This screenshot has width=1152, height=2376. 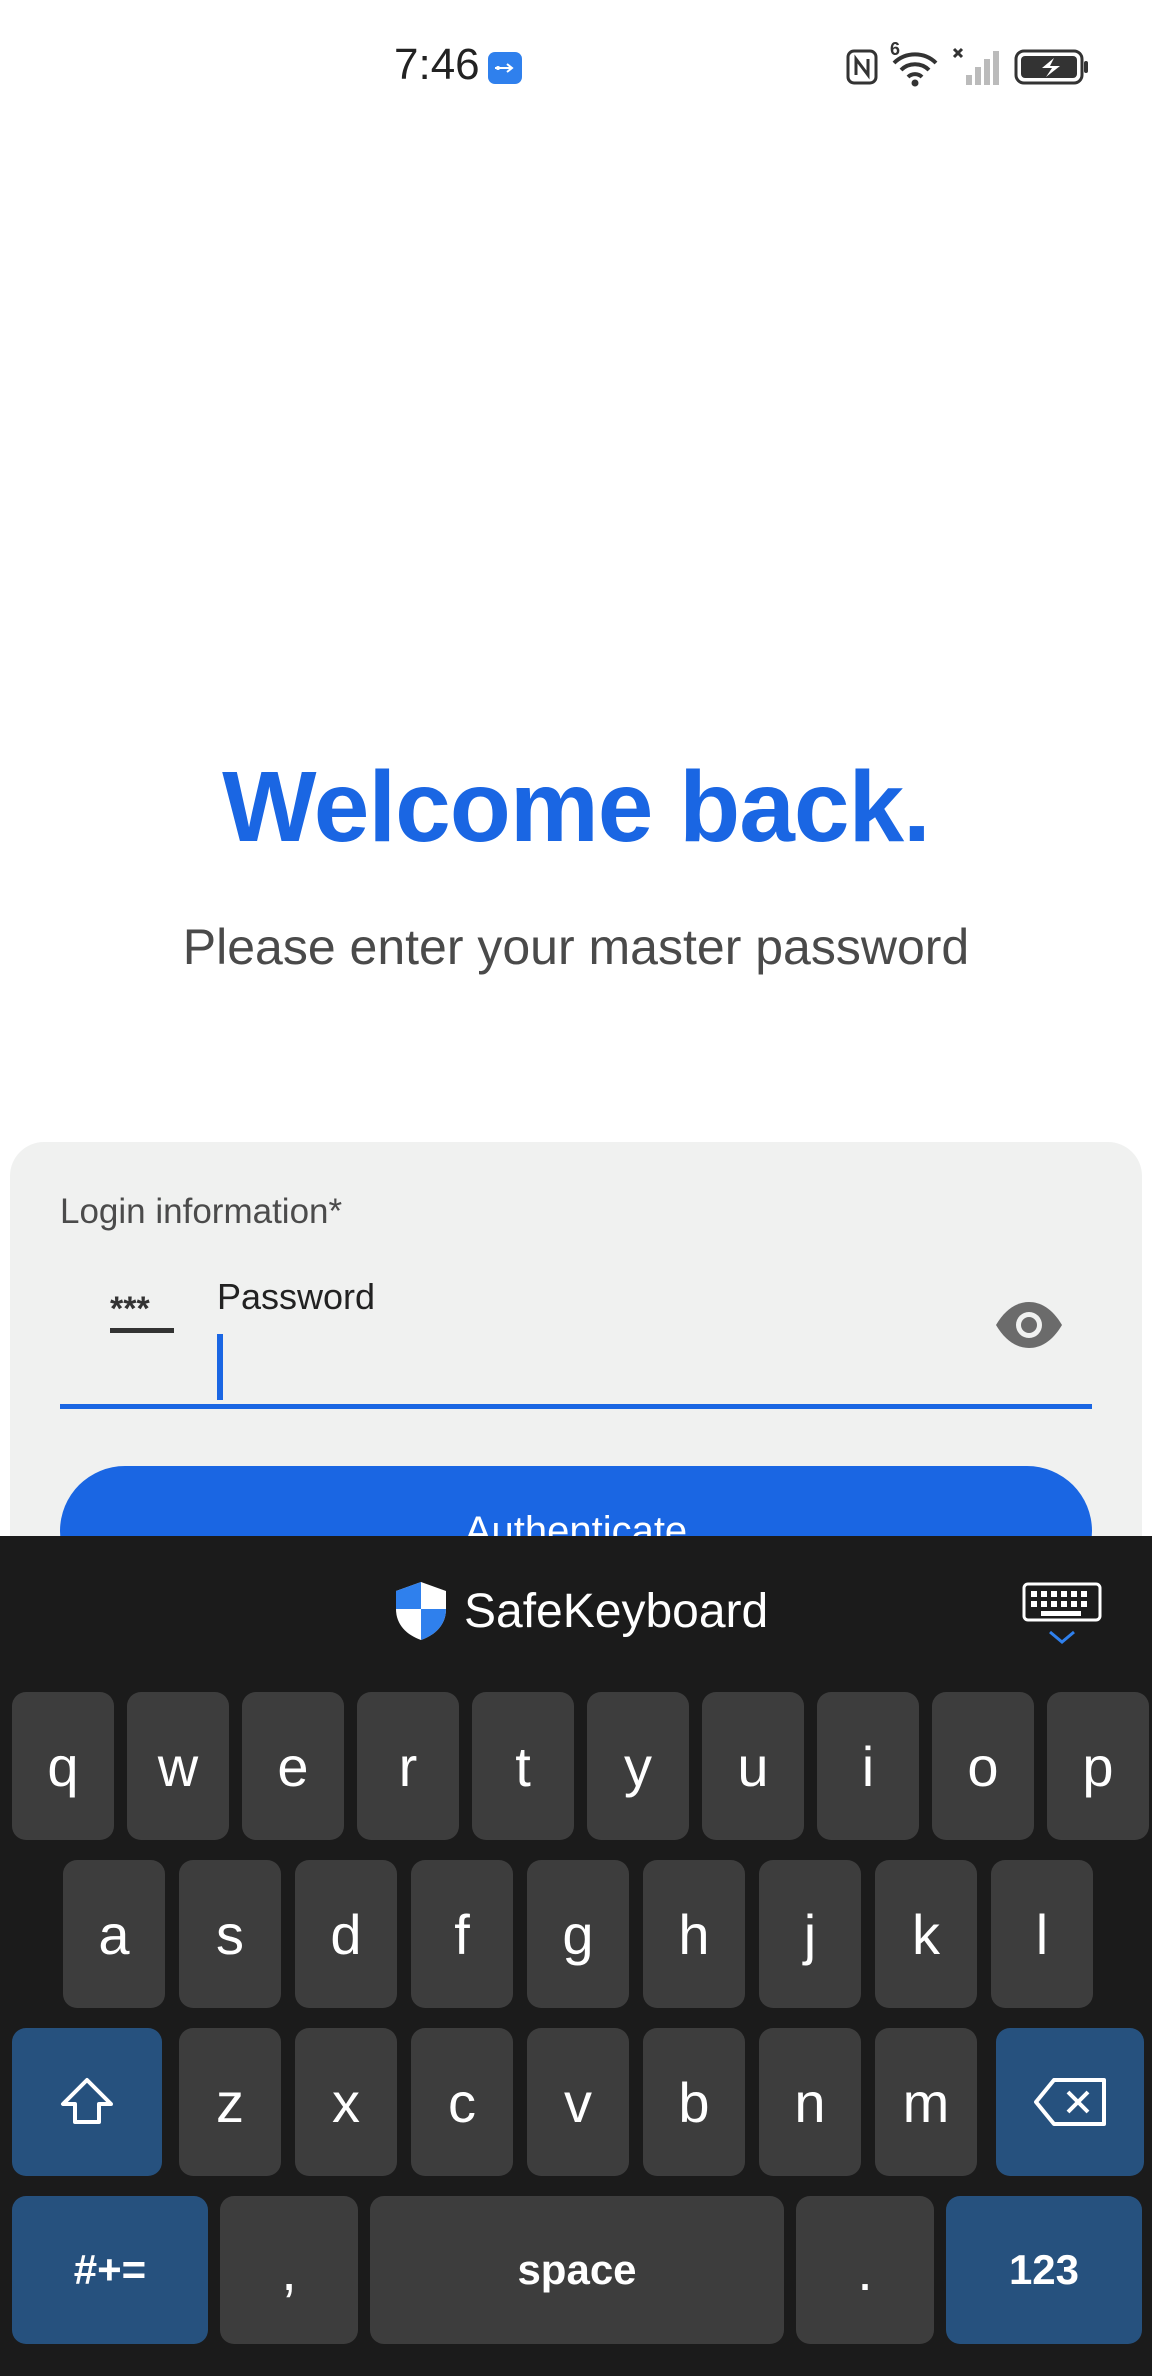 I want to click on comma-key: ,, so click(x=289, y=2270).